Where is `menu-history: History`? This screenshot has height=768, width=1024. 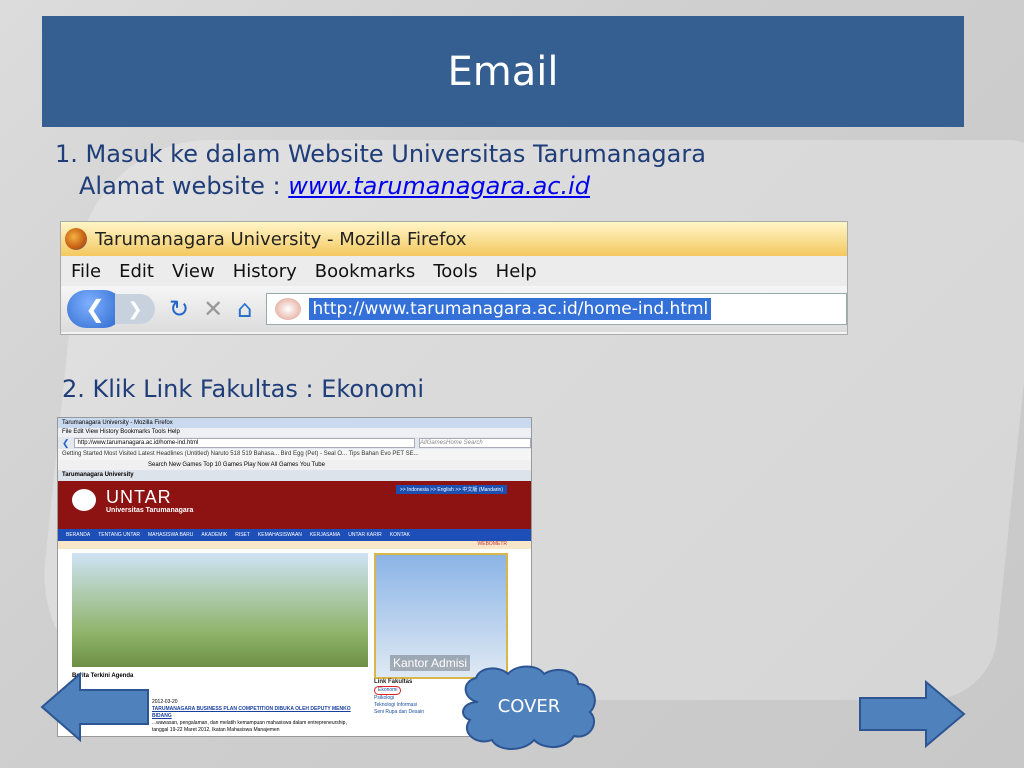
menu-history: History is located at coordinates (265, 271).